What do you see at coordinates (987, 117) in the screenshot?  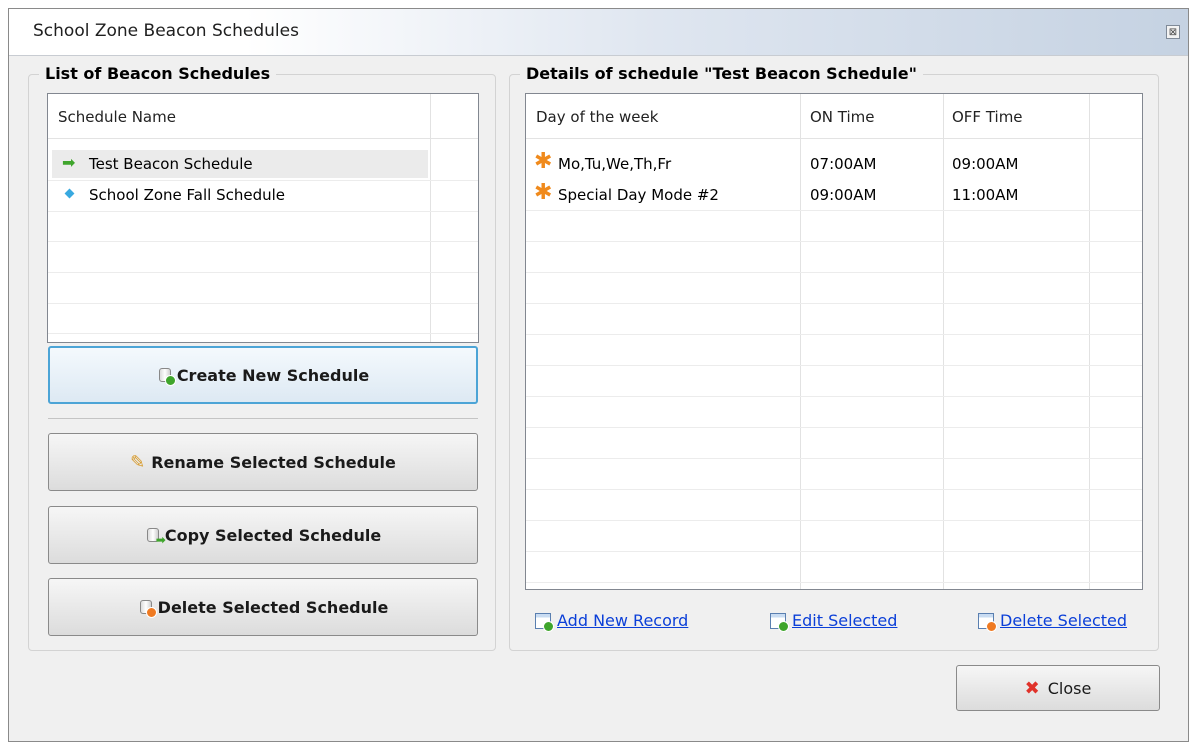 I see `column-header-off-time: OFF Time` at bounding box center [987, 117].